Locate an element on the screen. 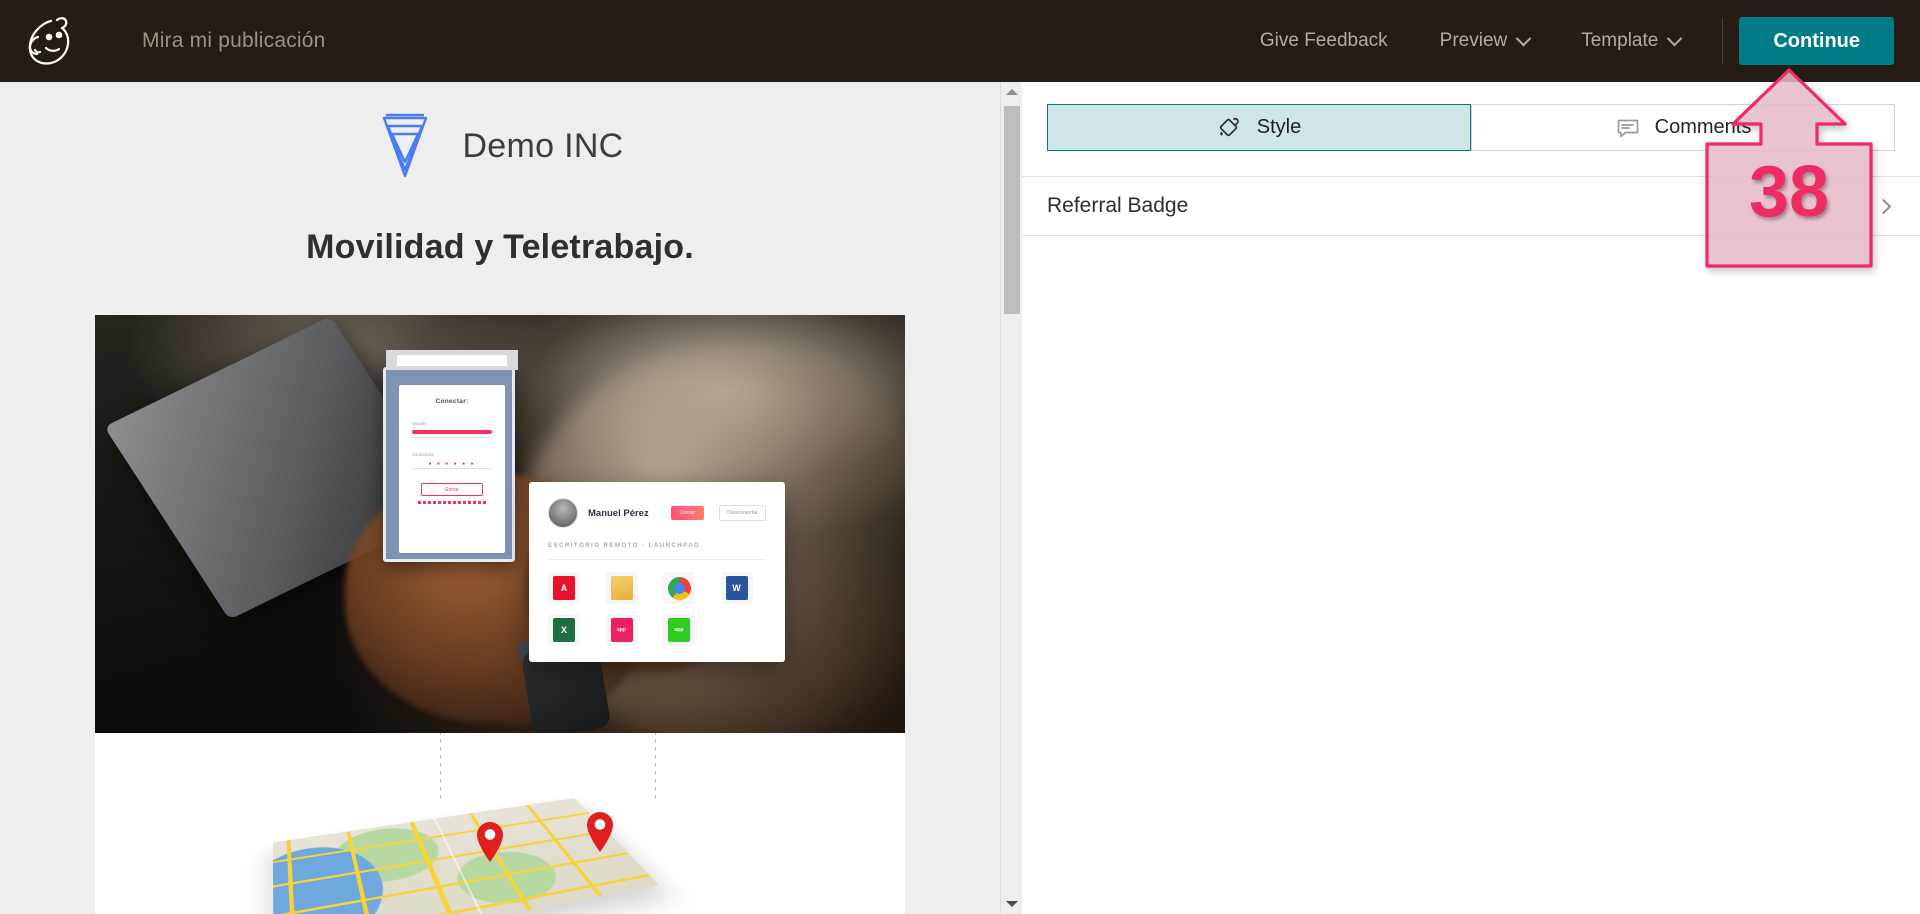 The width and height of the screenshot is (1920, 914). email-heading: Movilidad y Teletrabajo. is located at coordinates (500, 247).